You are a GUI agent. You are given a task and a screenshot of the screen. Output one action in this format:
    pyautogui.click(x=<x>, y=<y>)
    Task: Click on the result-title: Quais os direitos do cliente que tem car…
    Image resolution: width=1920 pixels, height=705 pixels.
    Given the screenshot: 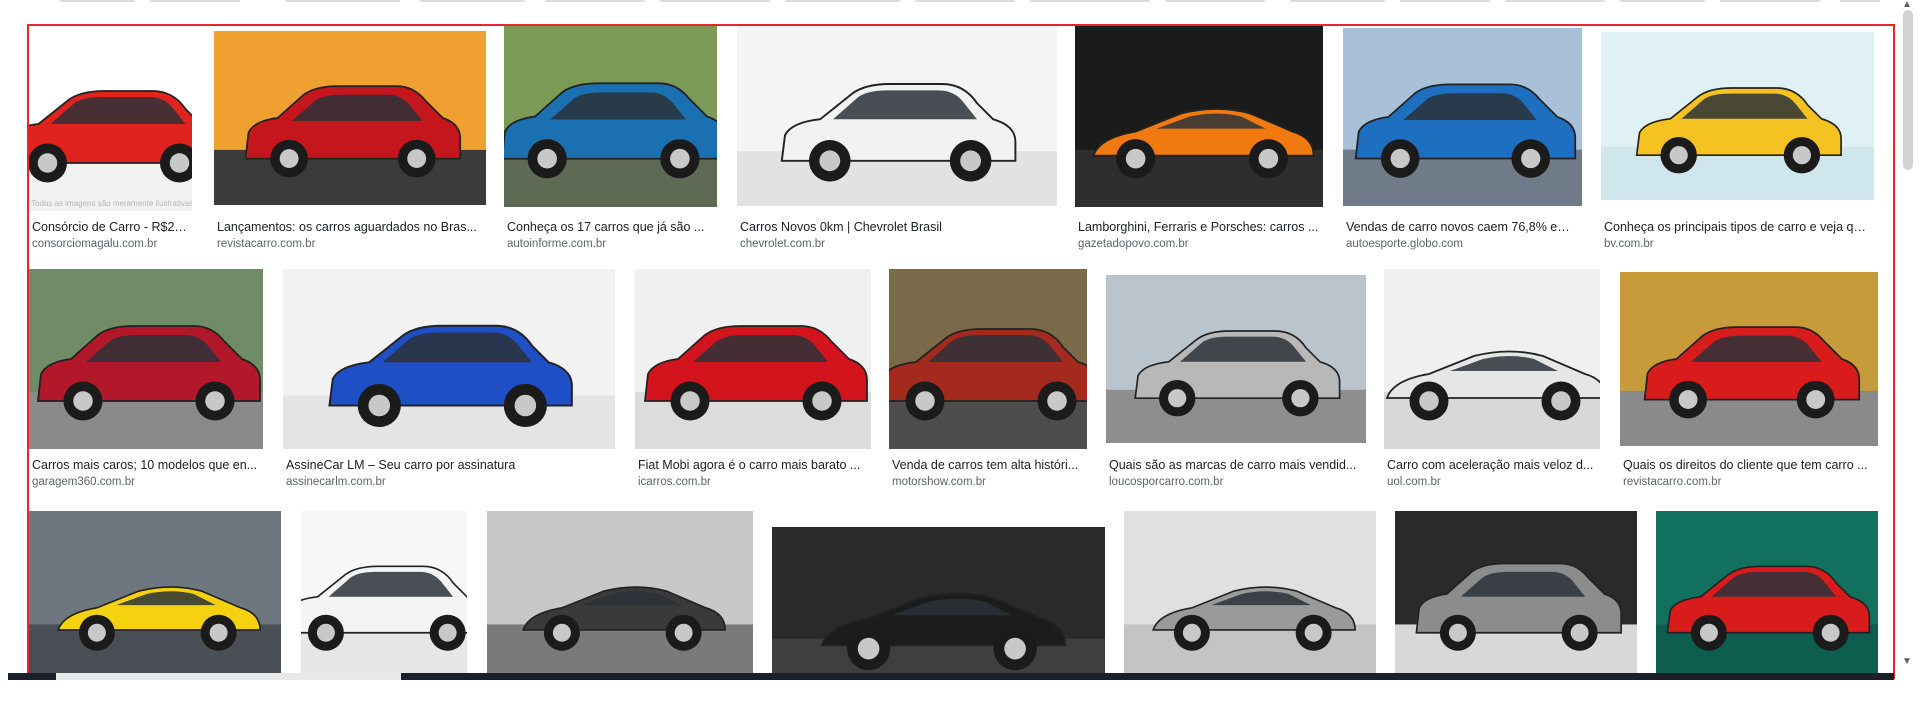 What is the action you would take?
    pyautogui.click(x=1748, y=465)
    